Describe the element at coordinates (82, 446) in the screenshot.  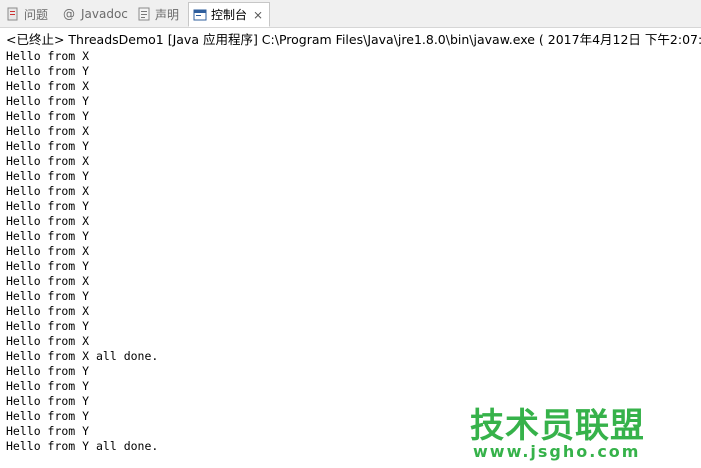
I see `console-line: Hello from Y all done.` at that location.